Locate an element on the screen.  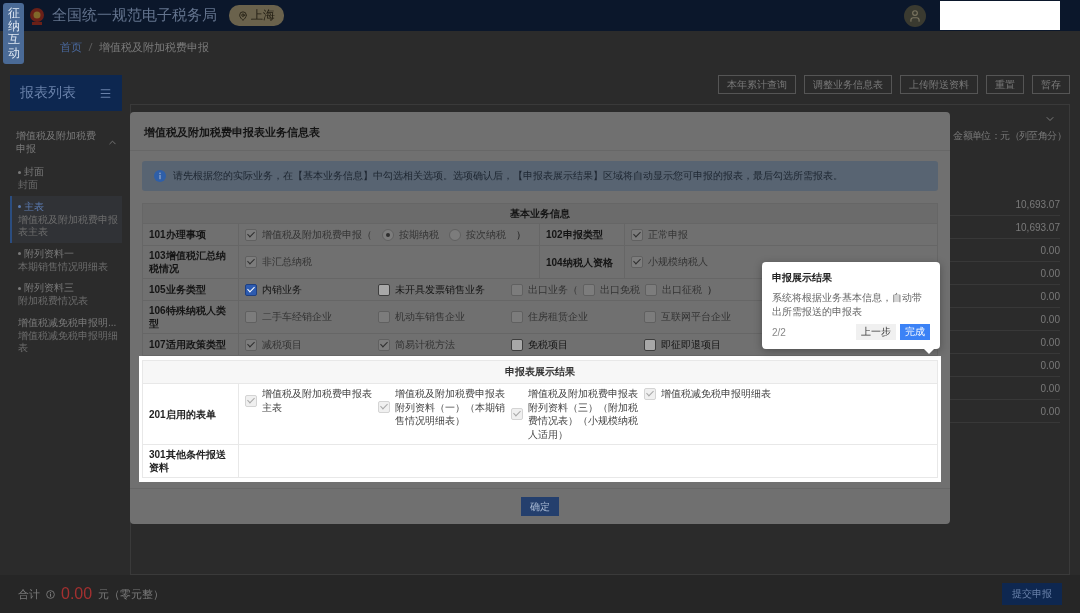
item-title: 附列资料三 is located at coordinates (68, 287).